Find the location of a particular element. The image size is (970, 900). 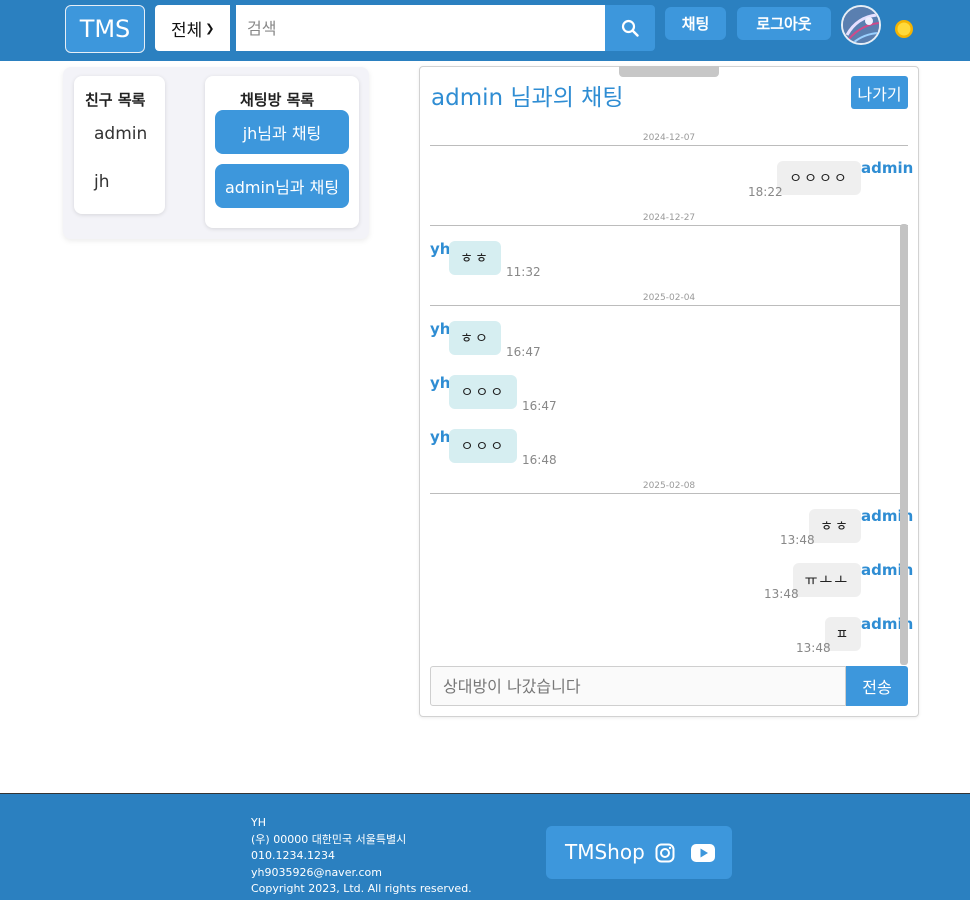

footer-brand-name: TMShop is located at coordinates (605, 852).